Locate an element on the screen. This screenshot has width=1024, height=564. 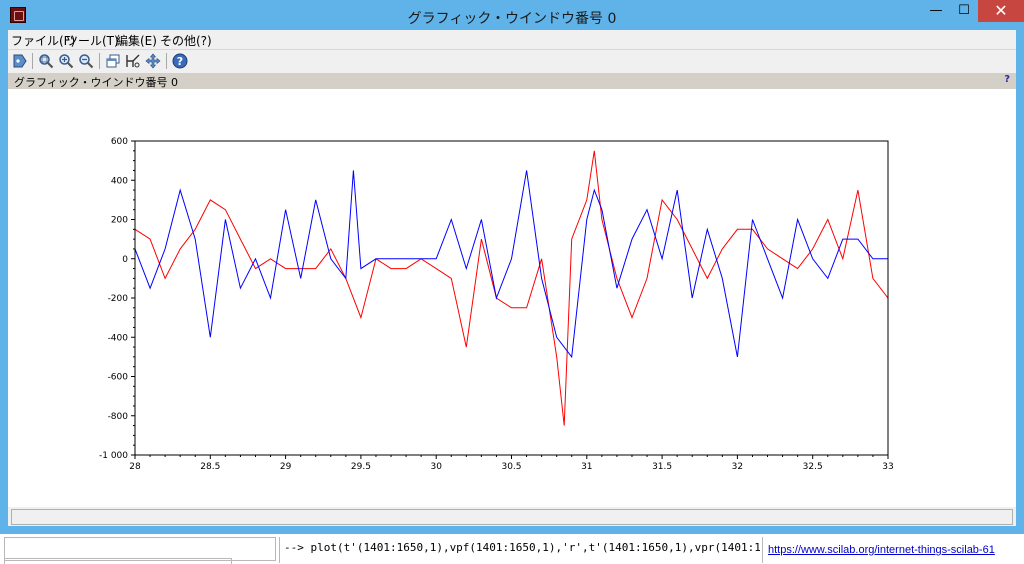
y-tick-label: -600 is located at coordinates (118, 378).